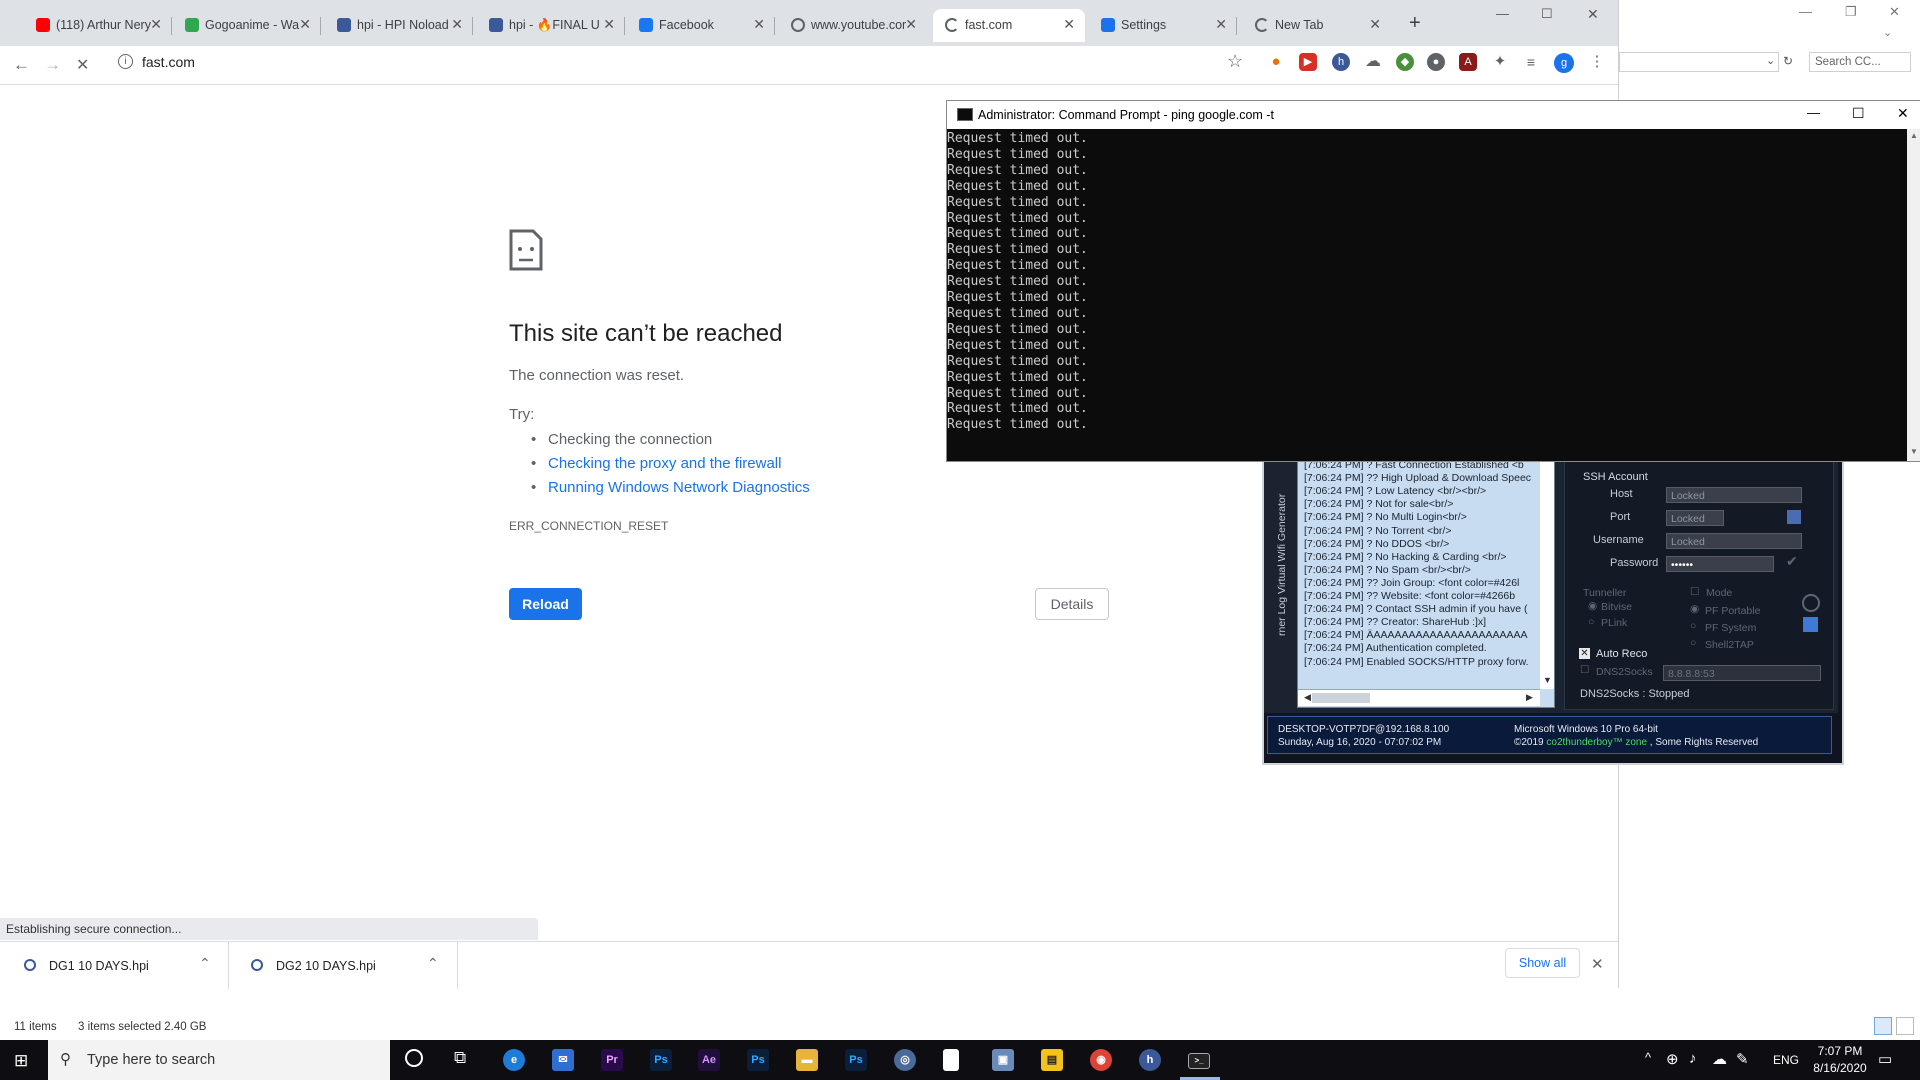  What do you see at coordinates (1719, 1059) in the screenshot?
I see `onedrive-icon: ☁` at bounding box center [1719, 1059].